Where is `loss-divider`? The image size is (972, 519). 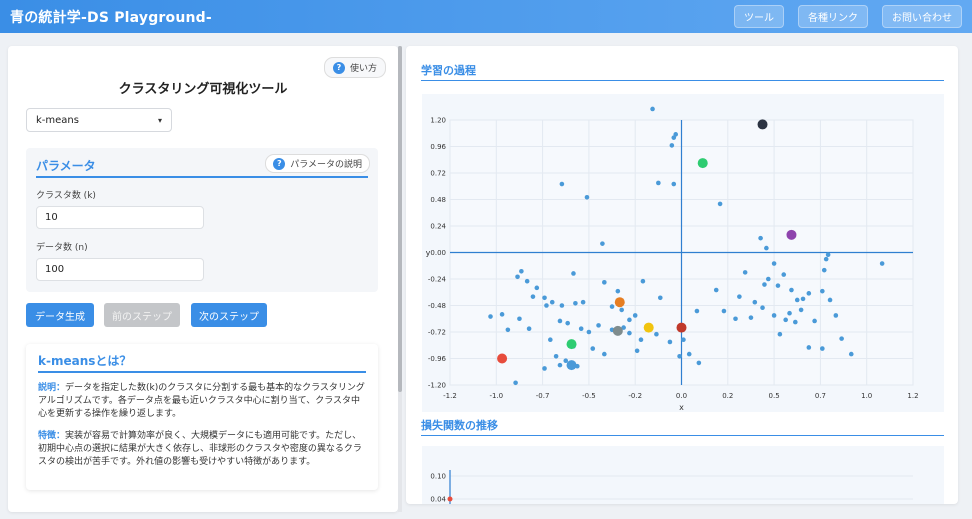
loss-divider is located at coordinates (682, 435).